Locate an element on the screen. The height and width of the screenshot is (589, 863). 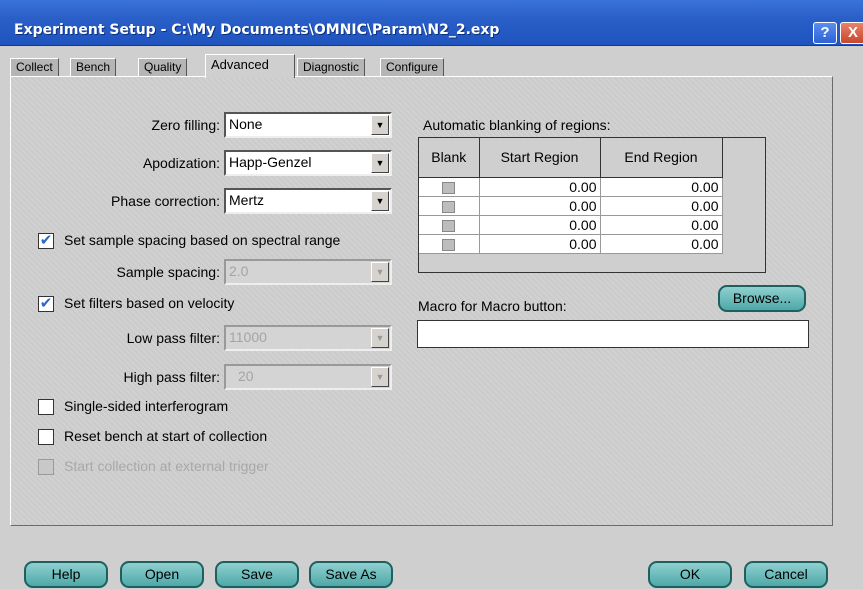
sample-spacing-label: Sample spacing: is located at coordinates (168, 272).